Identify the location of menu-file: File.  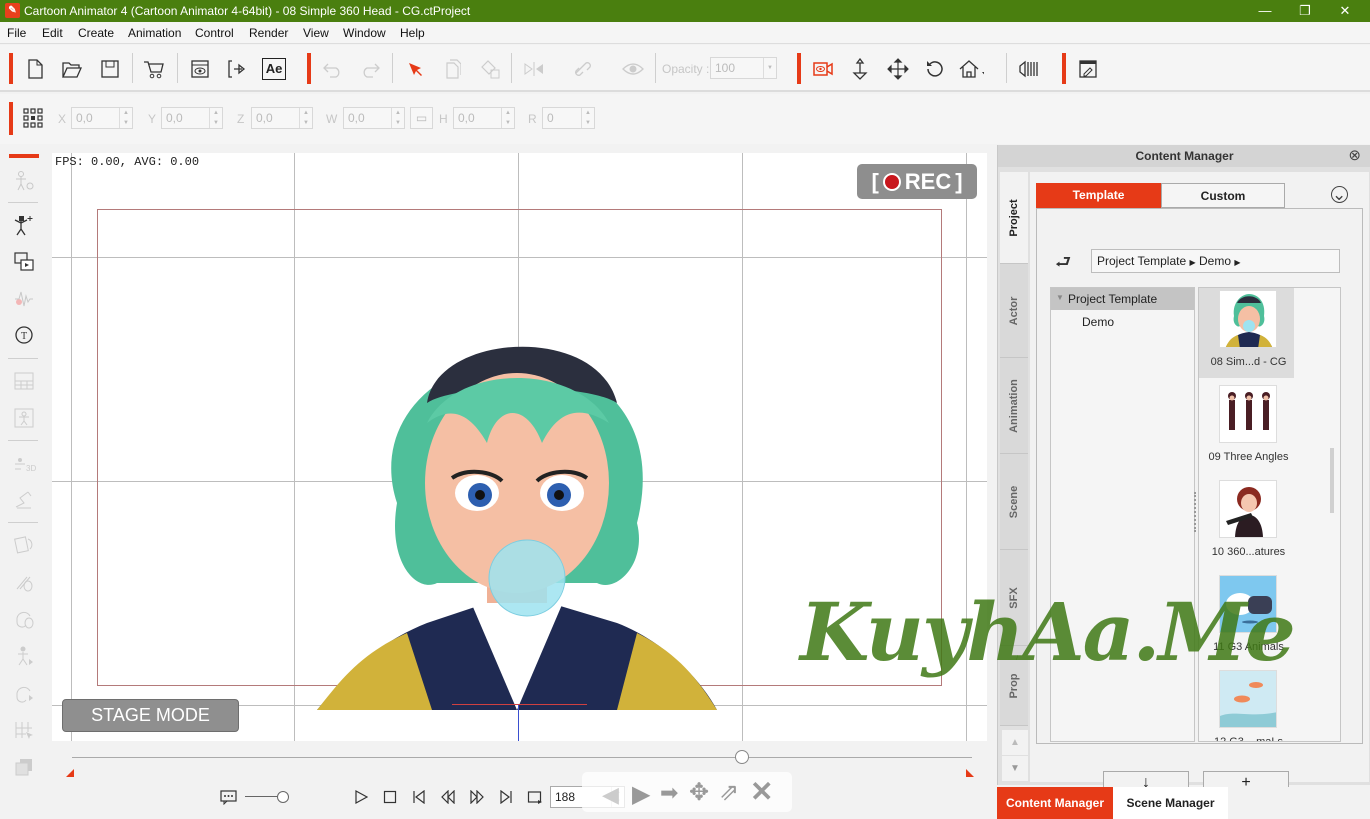
(16, 33).